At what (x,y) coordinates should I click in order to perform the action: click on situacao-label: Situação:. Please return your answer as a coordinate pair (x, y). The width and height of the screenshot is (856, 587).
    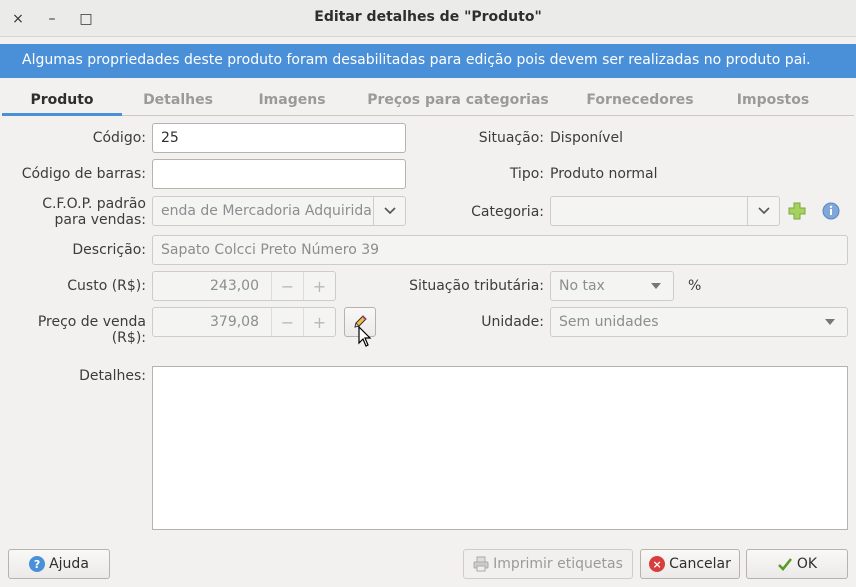
    Looking at the image, I should click on (511, 138).